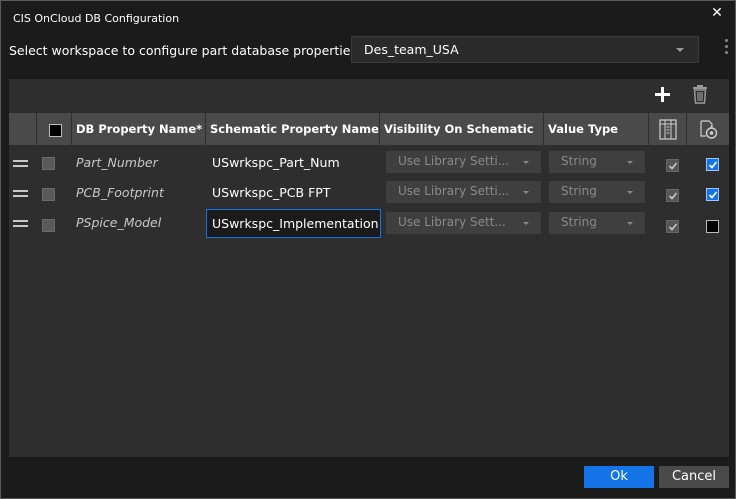 The height and width of the screenshot is (499, 736). Describe the element at coordinates (694, 477) in the screenshot. I see `cancel-button: Cancel` at that location.